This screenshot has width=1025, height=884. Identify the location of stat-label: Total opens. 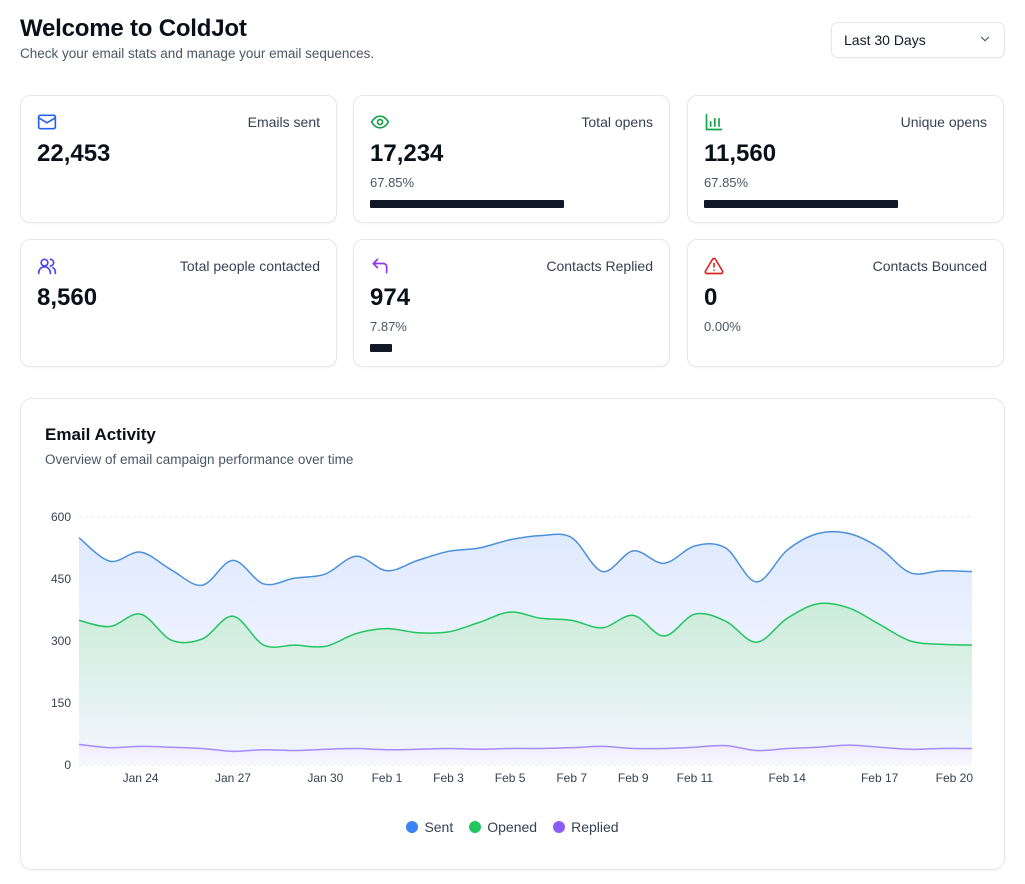
(617, 122).